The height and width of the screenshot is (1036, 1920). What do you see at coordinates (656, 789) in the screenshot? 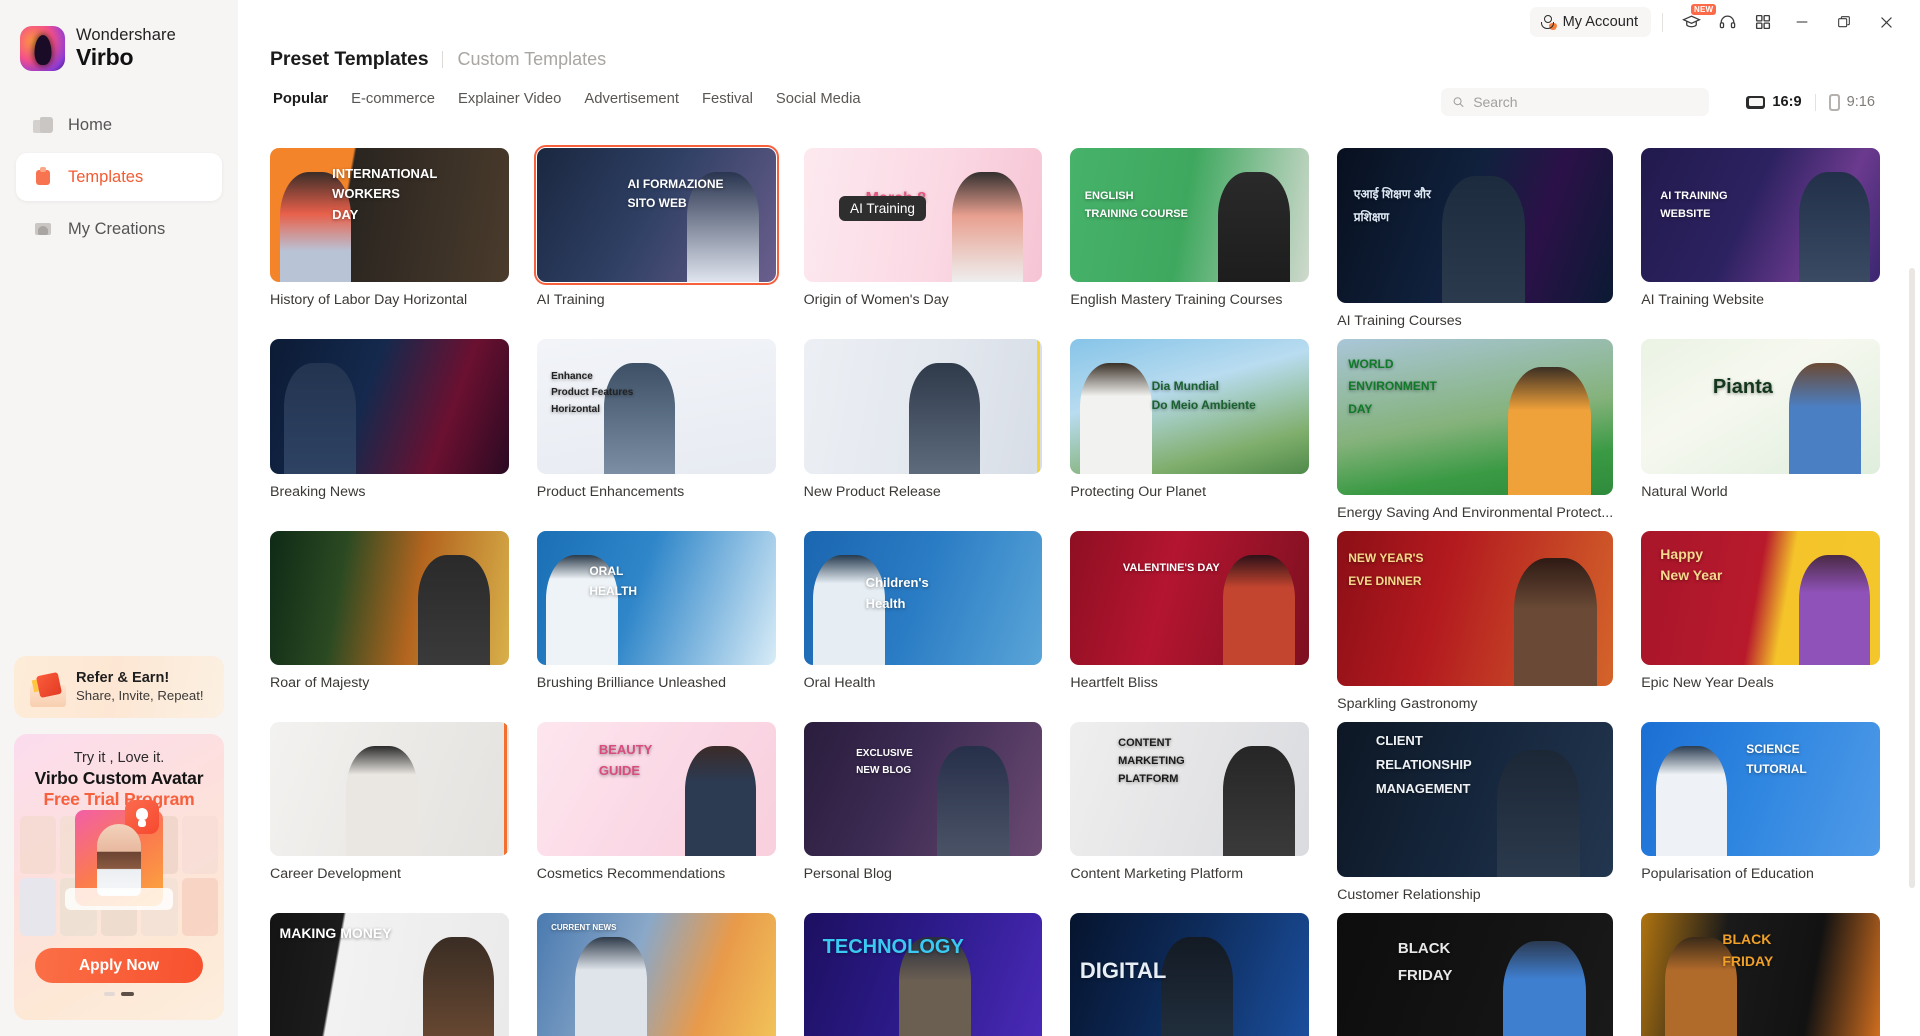
I see `template-thumbnail: BEAUTY GUIDE` at bounding box center [656, 789].